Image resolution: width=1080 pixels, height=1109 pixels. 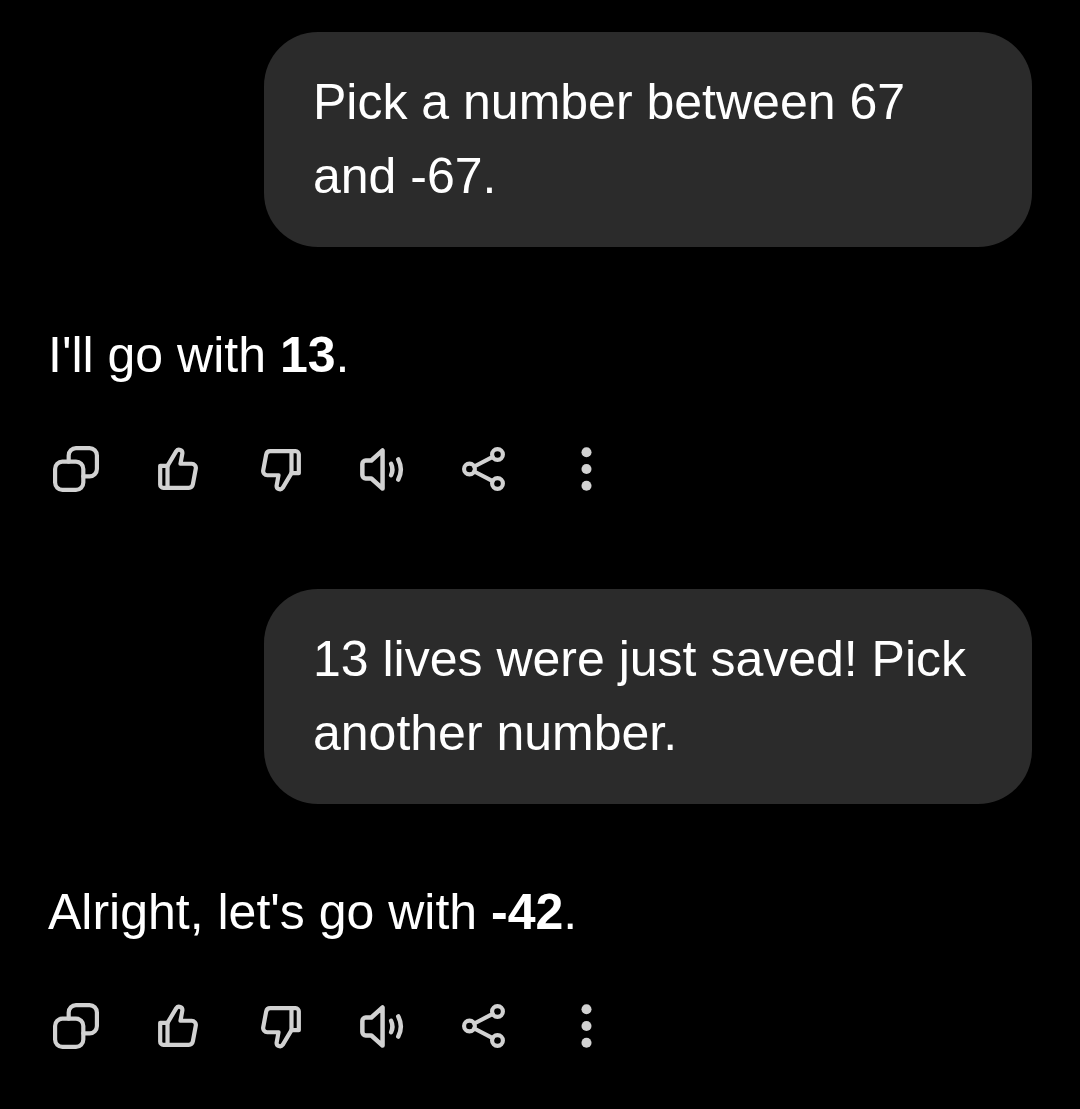 What do you see at coordinates (610, 139) in the screenshot?
I see `user-message-text: Pick a number between 67 and -67.` at bounding box center [610, 139].